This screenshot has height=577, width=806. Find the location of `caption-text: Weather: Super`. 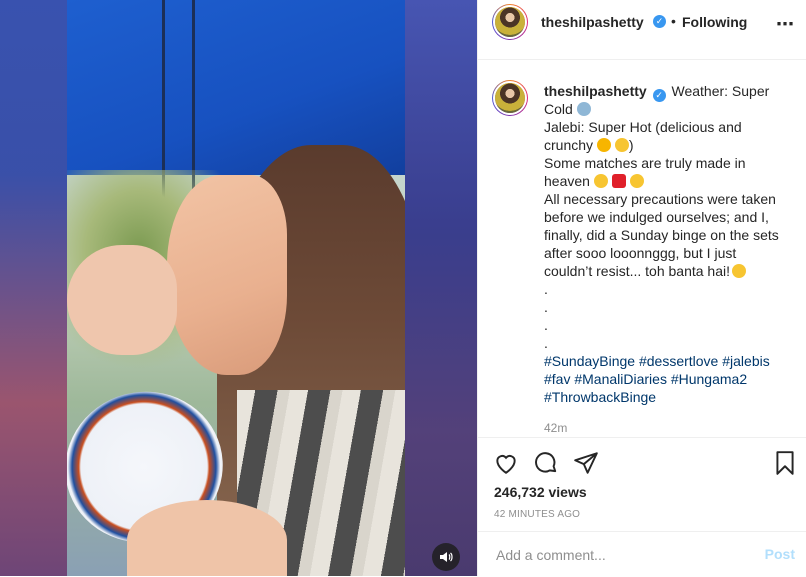

caption-text: Weather: Super is located at coordinates (720, 91).